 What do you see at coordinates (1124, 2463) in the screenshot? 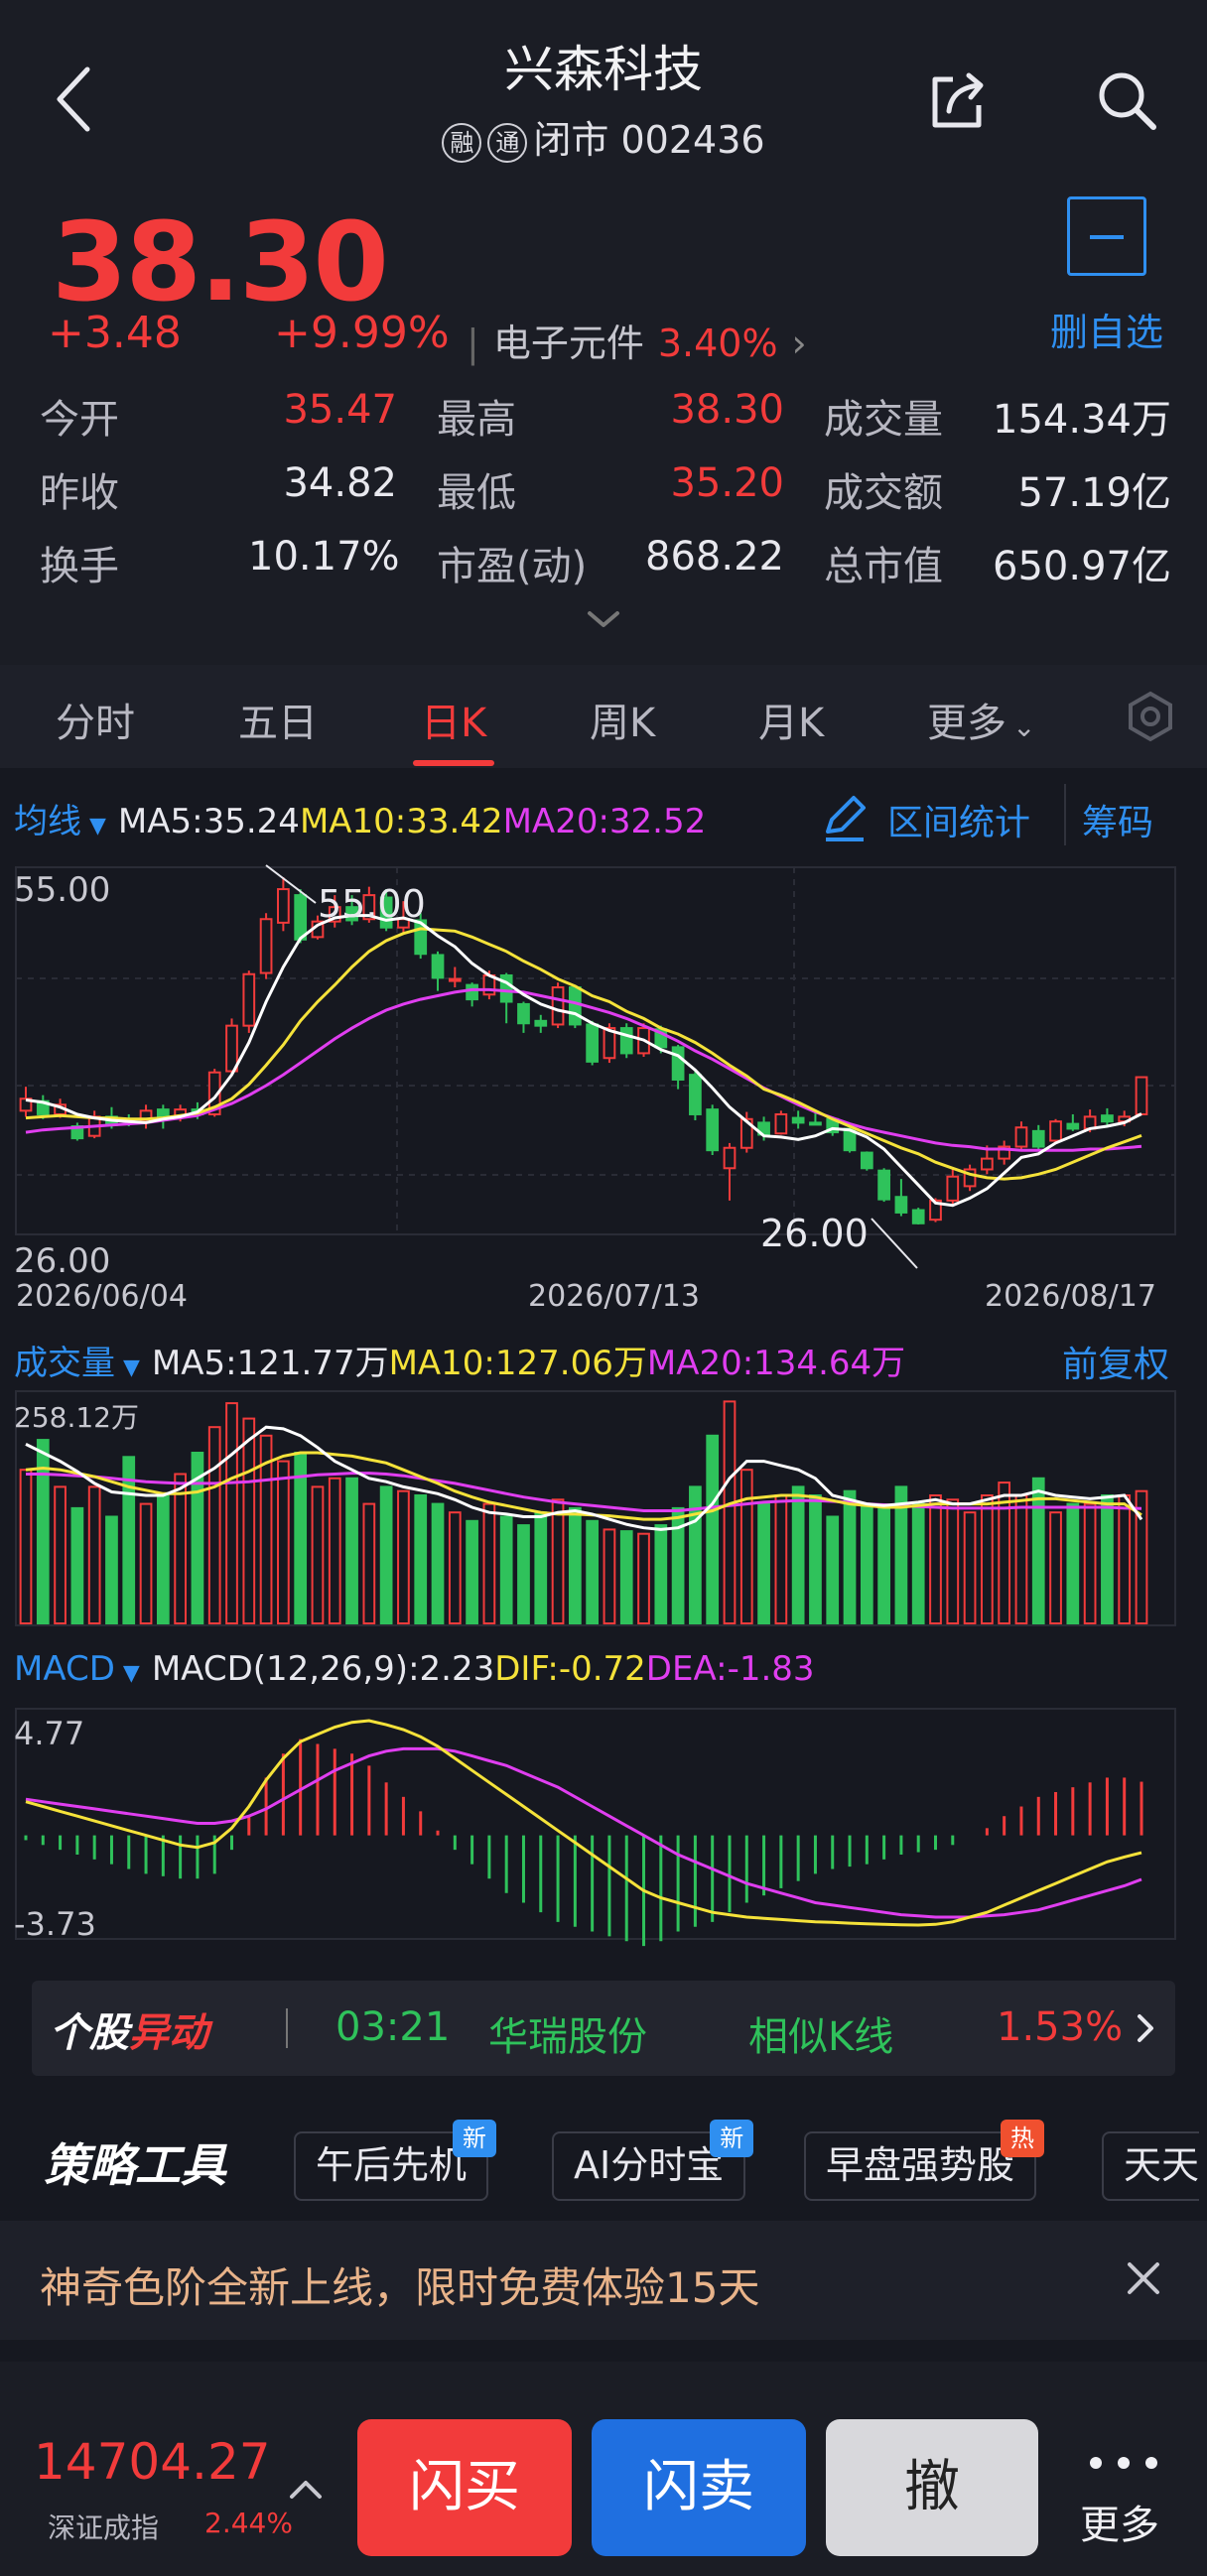
I see `more-dots-icon` at bounding box center [1124, 2463].